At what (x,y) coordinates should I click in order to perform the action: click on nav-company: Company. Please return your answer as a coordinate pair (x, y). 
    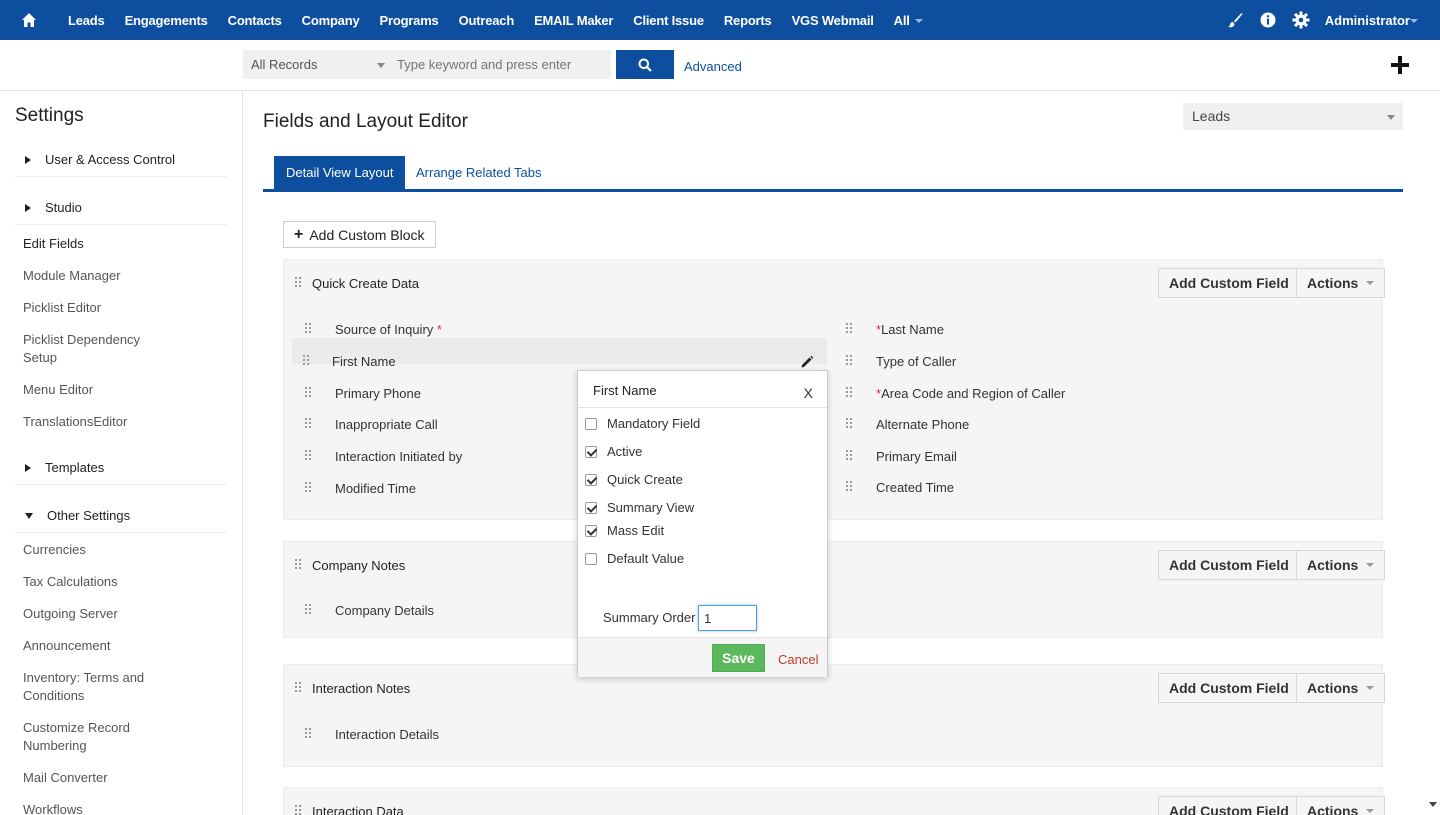
    Looking at the image, I should click on (331, 20).